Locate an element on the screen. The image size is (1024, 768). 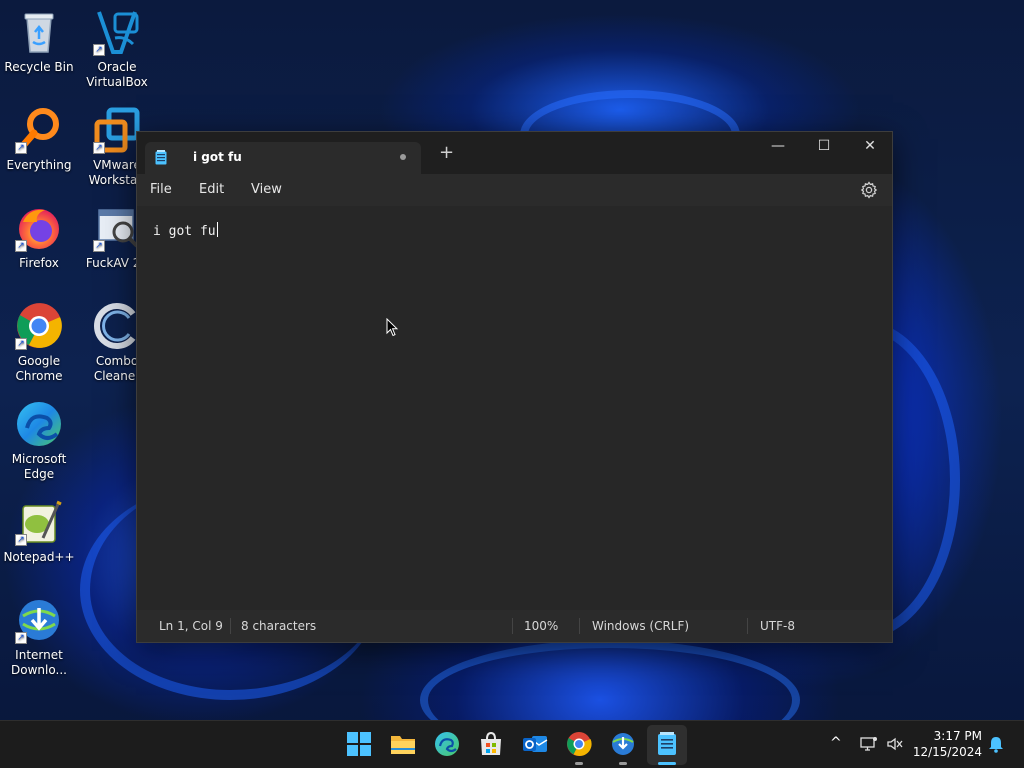
desktop-icon-label: Notepad++ is located at coordinates (39, 557).